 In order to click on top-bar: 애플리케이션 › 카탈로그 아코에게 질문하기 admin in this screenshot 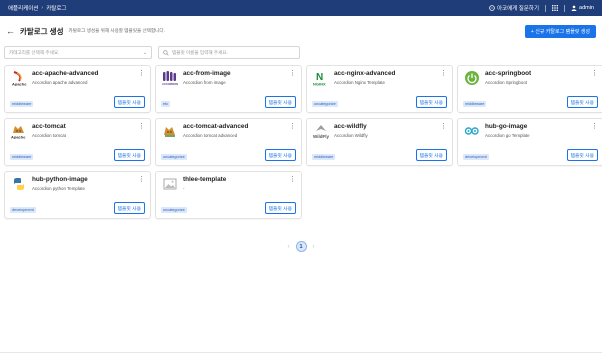, I will do `click(301, 8)`.